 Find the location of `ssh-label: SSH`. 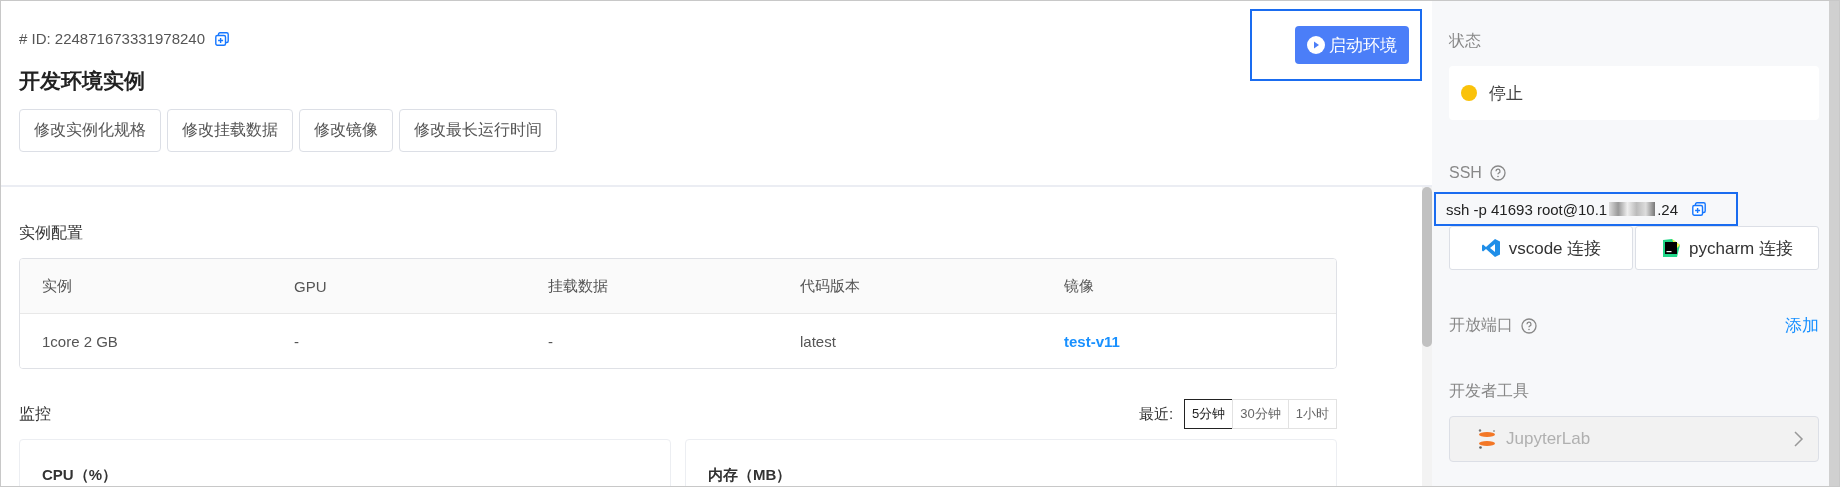

ssh-label: SSH is located at coordinates (1465, 173).